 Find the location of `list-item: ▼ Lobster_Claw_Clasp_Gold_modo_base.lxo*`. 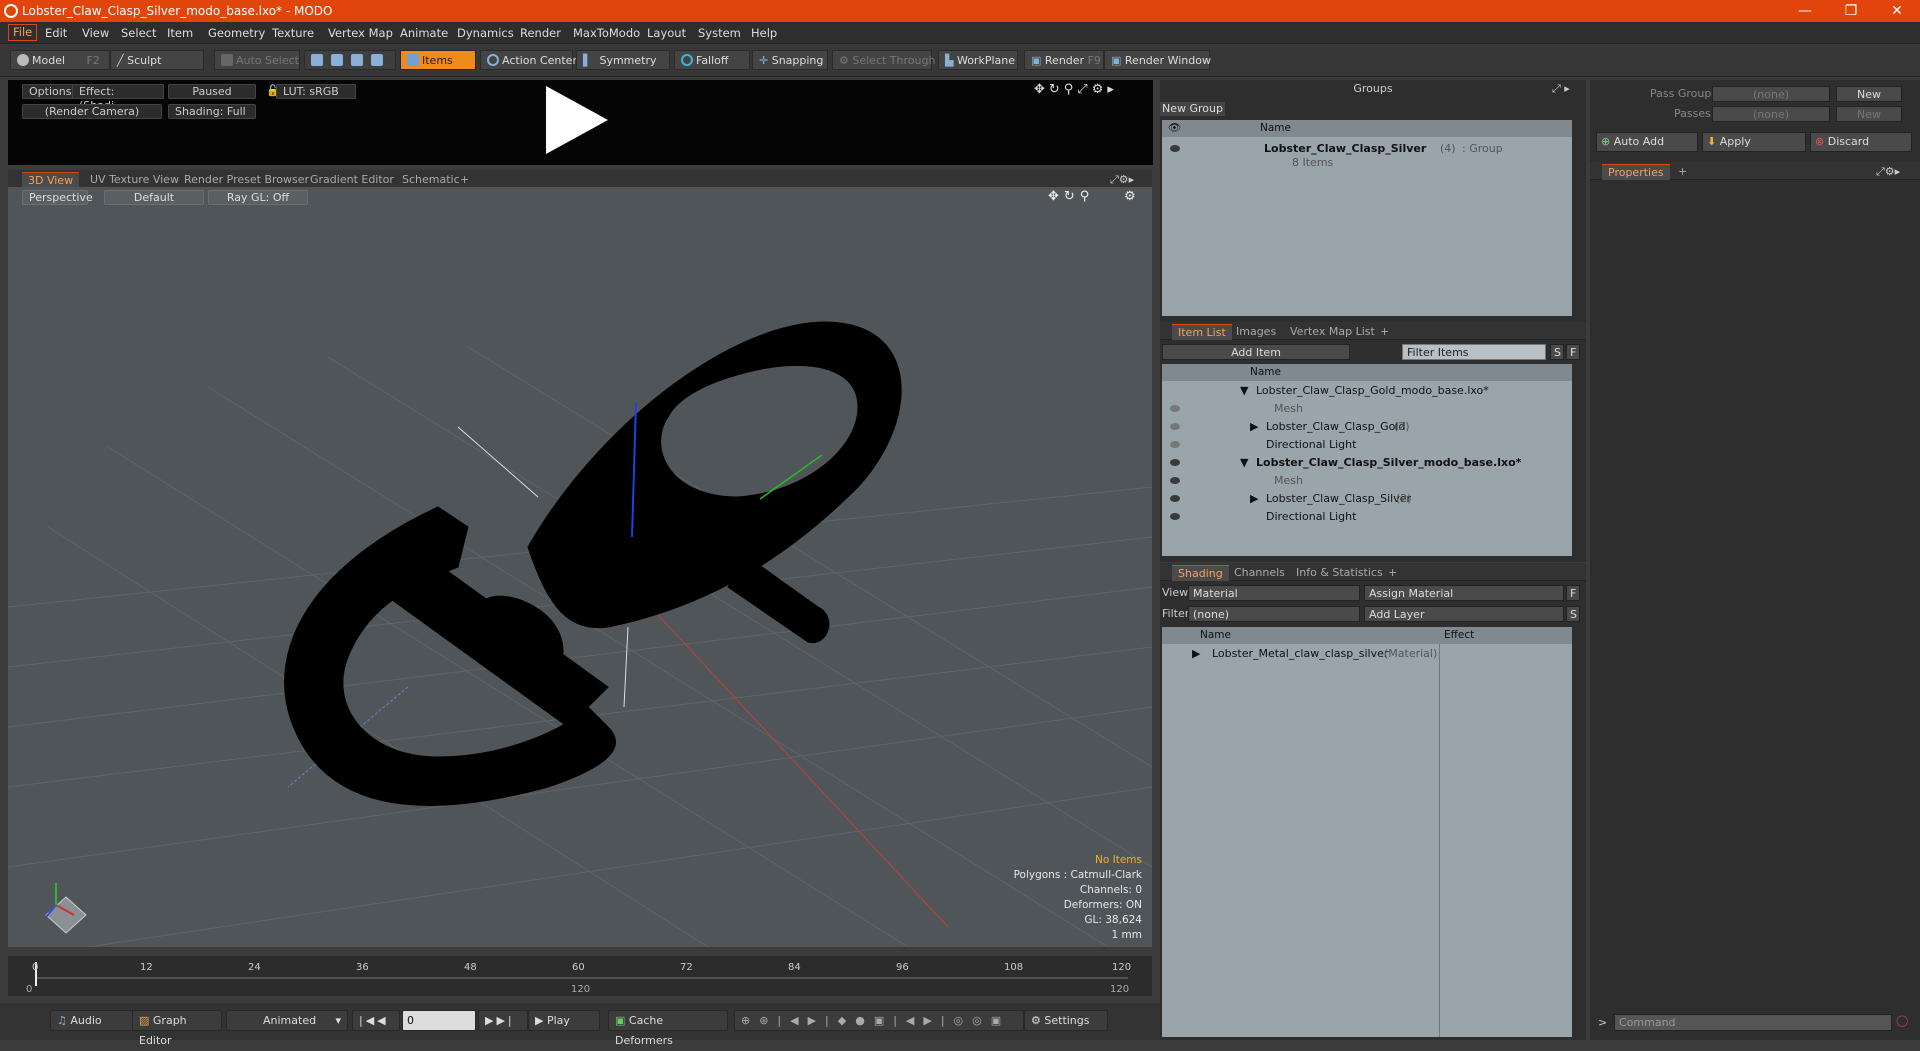

list-item: ▼ Lobster_Claw_Clasp_Gold_modo_base.lxo* is located at coordinates (1367, 391).